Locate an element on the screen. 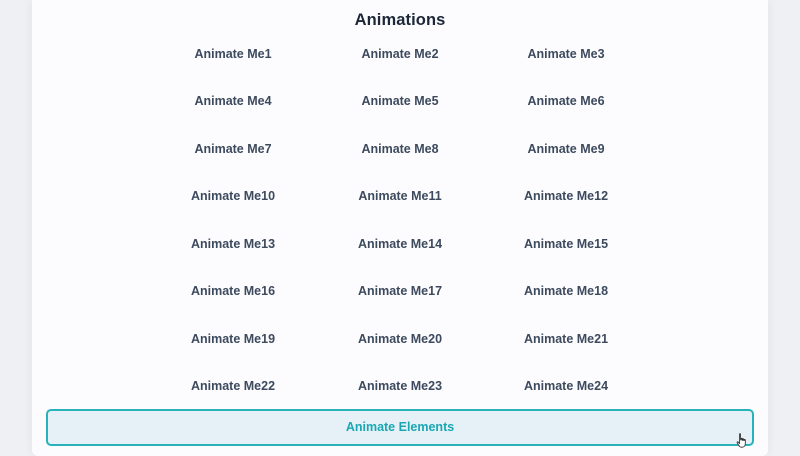 This screenshot has height=456, width=800. animate-item: Animate Me11 is located at coordinates (400, 196).